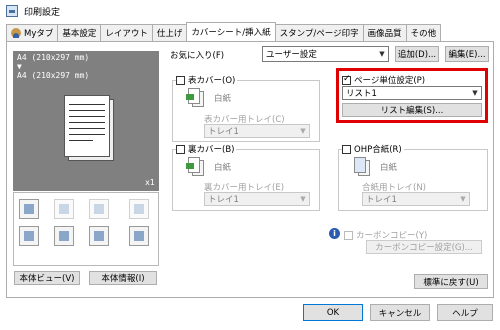 The image size is (500, 330). What do you see at coordinates (400, 312) in the screenshot?
I see `cancel-button: キャンセル` at bounding box center [400, 312].